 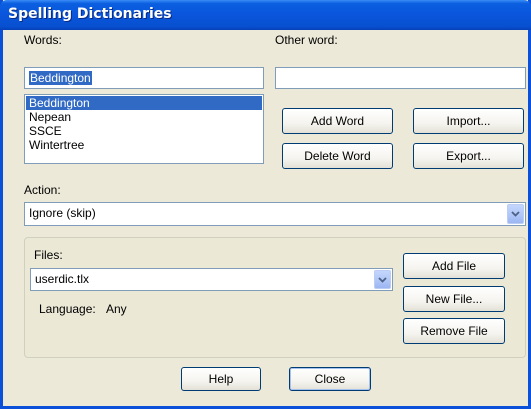 I want to click on add-word-button: Add Word, so click(x=337, y=121).